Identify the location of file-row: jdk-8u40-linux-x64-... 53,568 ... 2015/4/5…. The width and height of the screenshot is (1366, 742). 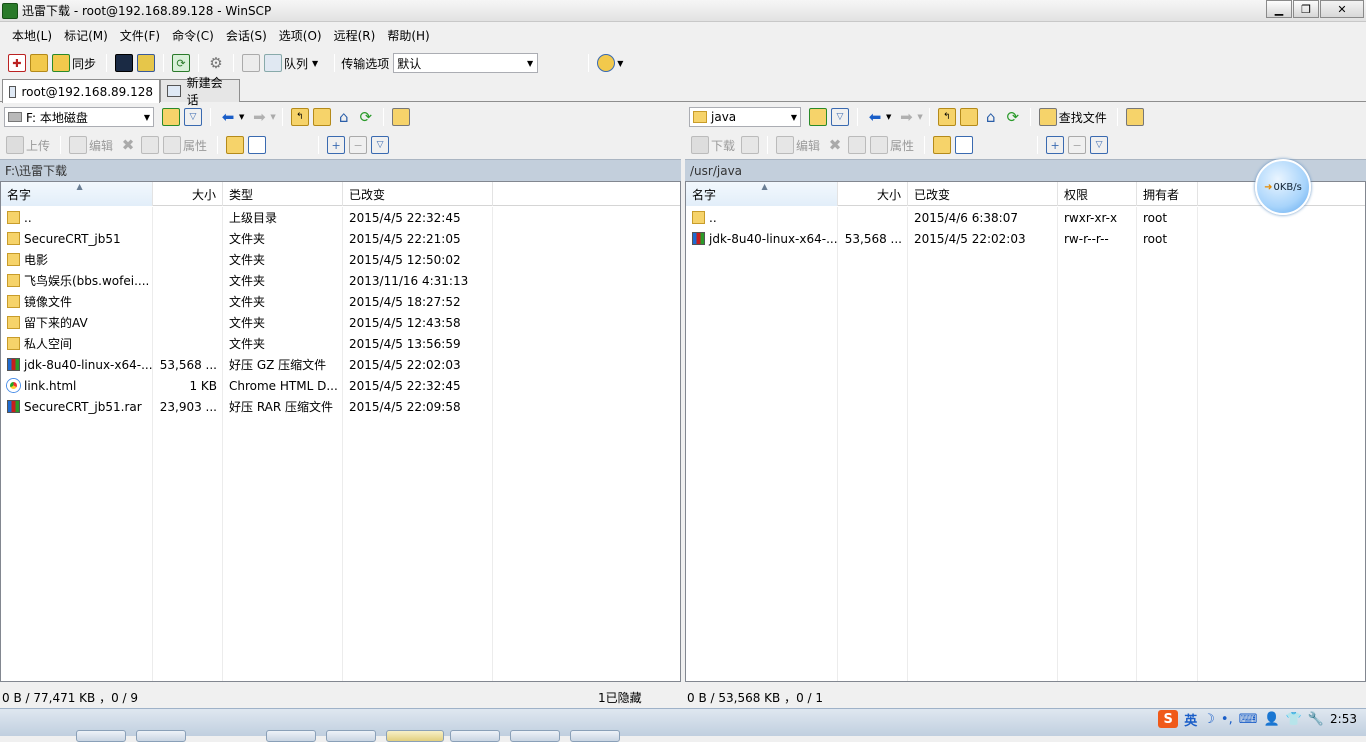
(1025, 238).